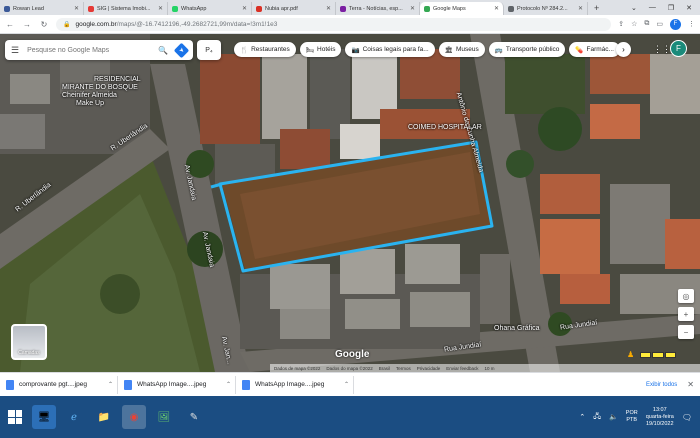 Image resolution: width=700 pixels, height=438 pixels. What do you see at coordinates (10, 384) in the screenshot?
I see `image-file-icon` at bounding box center [10, 384].